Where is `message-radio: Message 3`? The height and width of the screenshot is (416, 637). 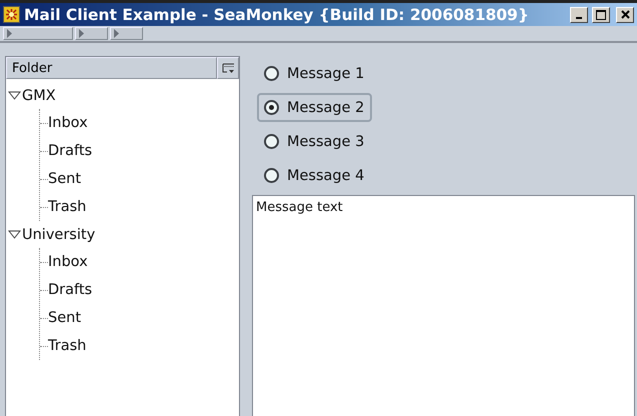 message-radio: Message 3 is located at coordinates (314, 141).